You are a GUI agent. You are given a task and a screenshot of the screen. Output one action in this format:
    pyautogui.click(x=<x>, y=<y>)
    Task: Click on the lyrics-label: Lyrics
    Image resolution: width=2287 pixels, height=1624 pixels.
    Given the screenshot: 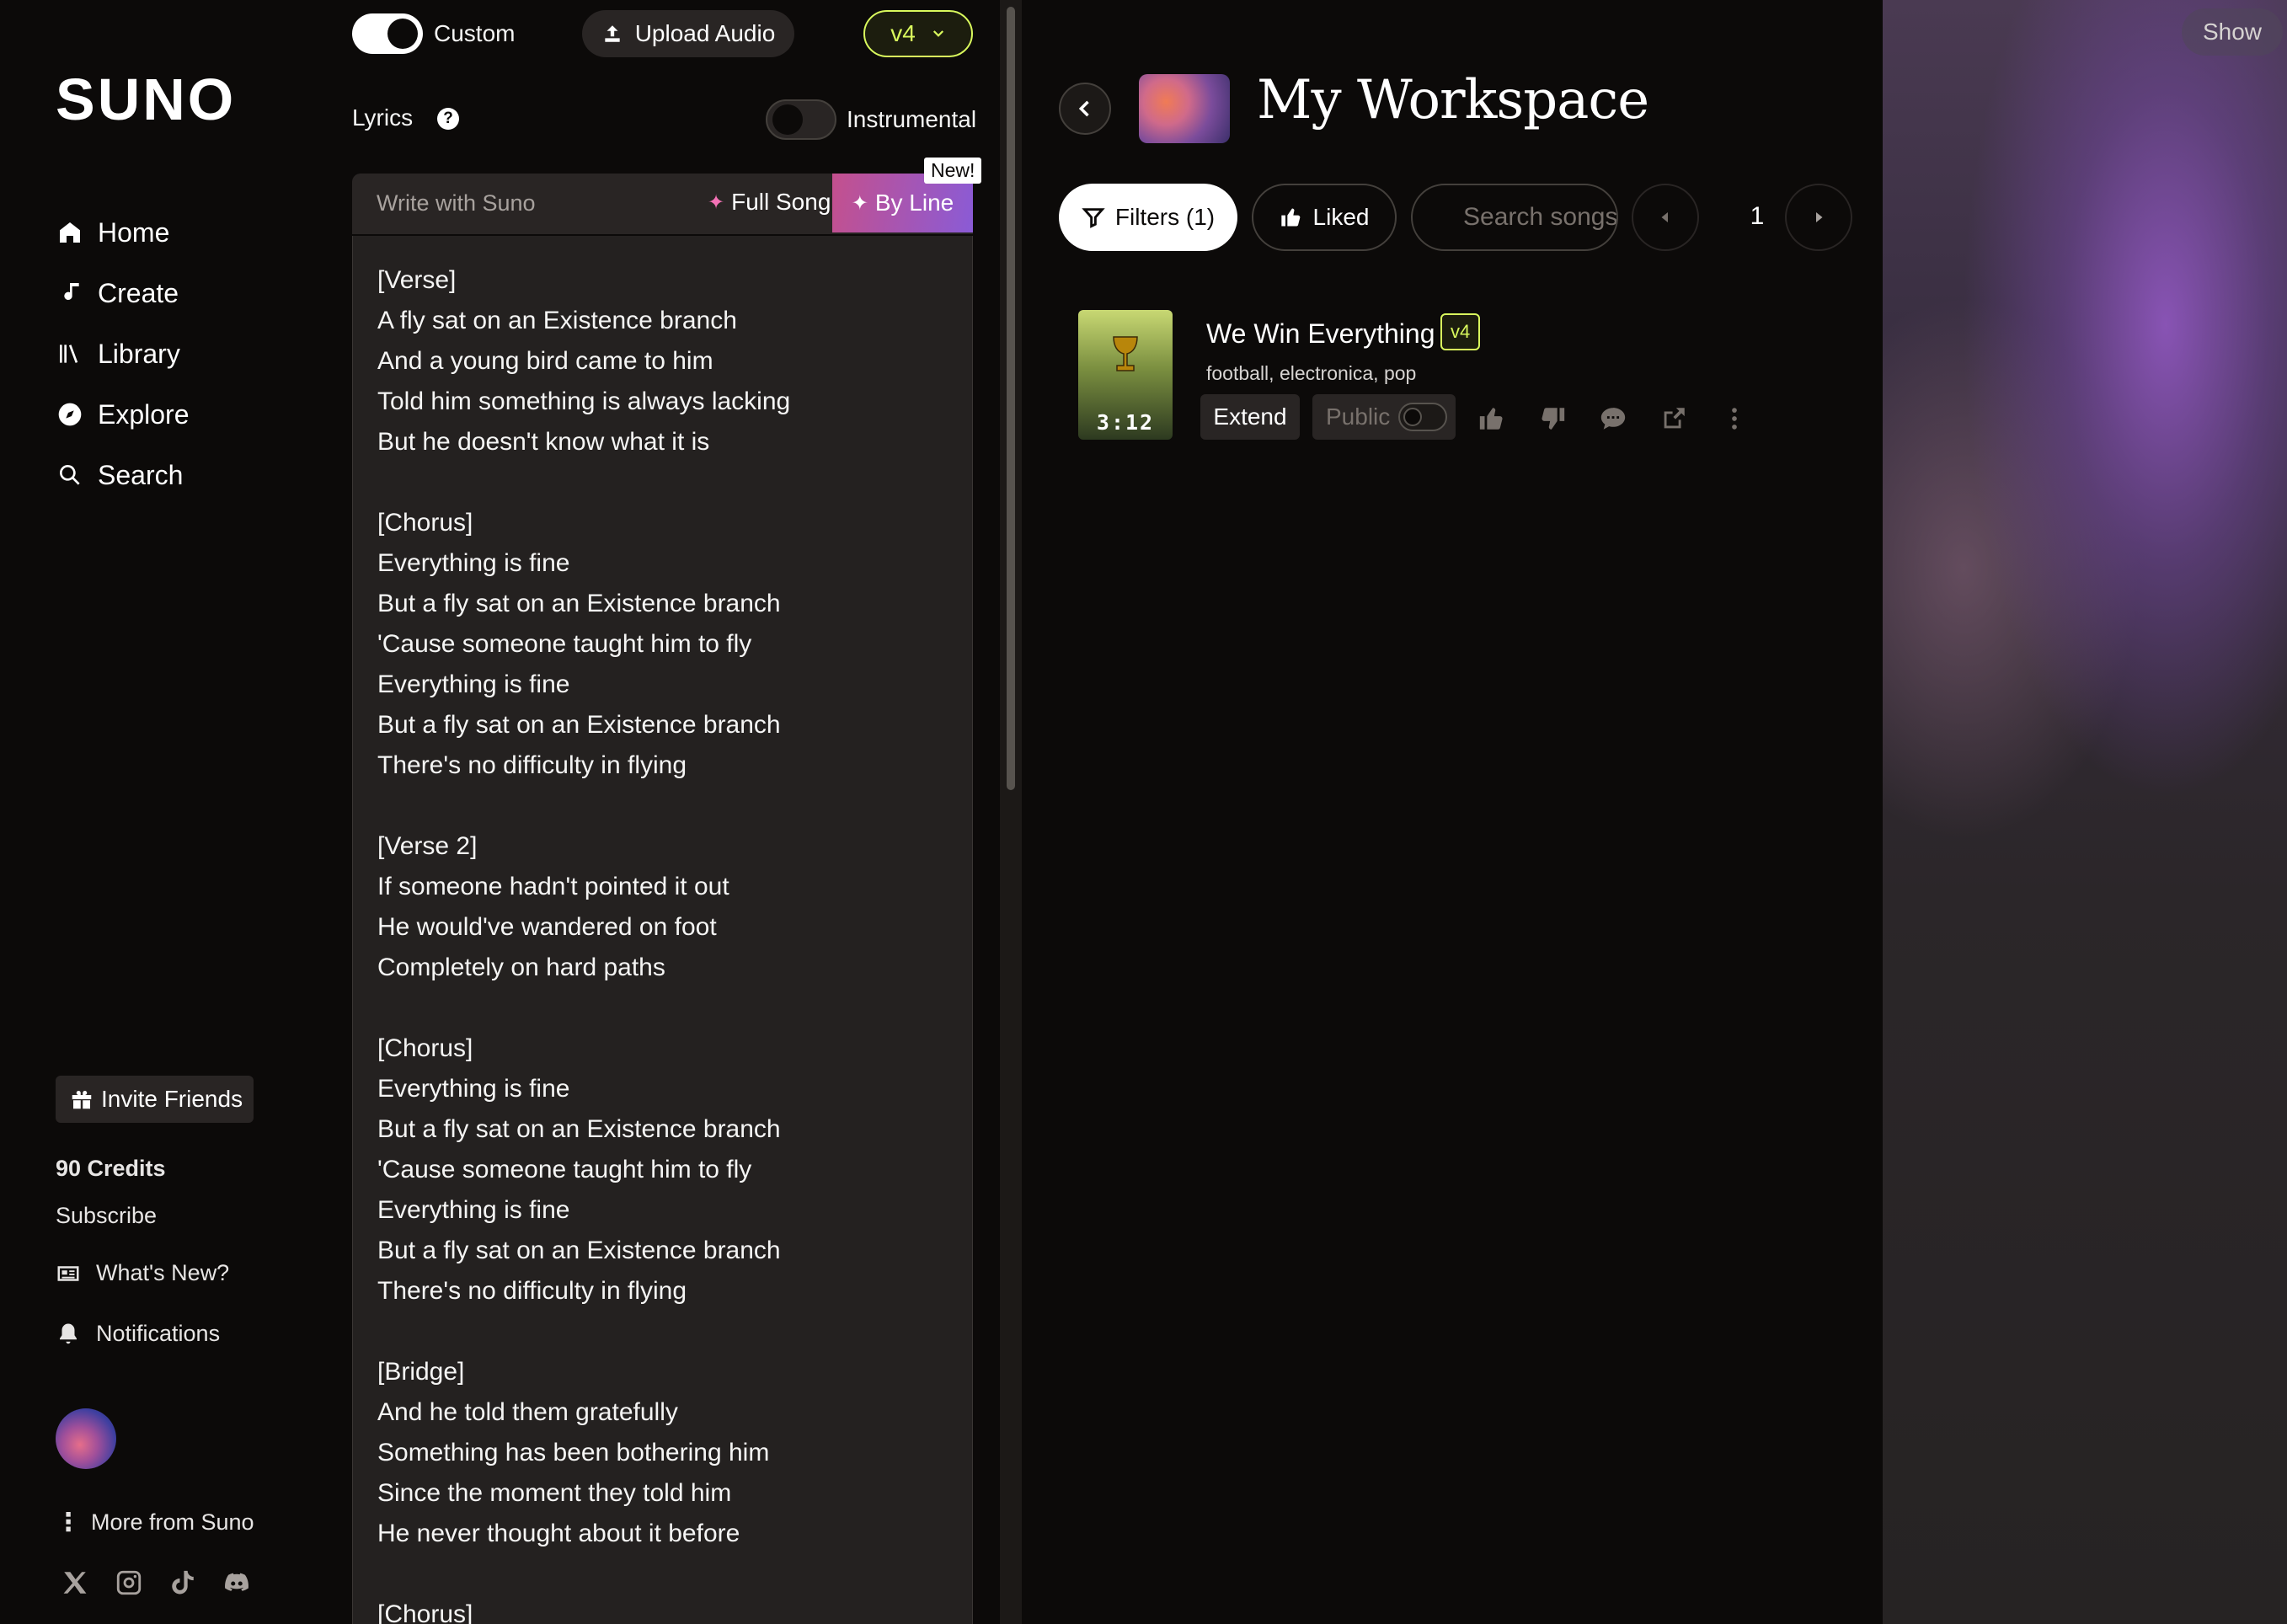 What is the action you would take?
    pyautogui.click(x=383, y=117)
    